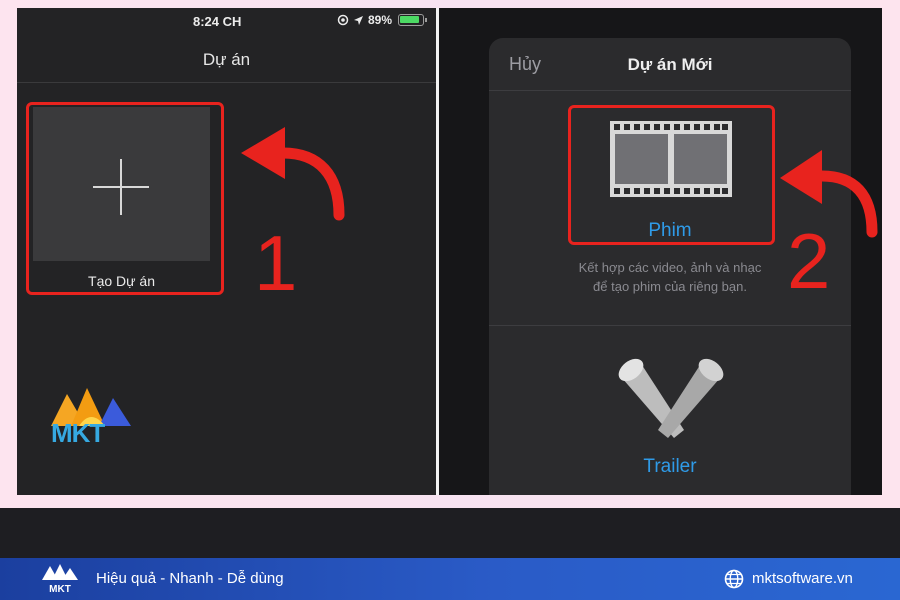  What do you see at coordinates (671, 402) in the screenshot?
I see `trailer-spotlight-icon` at bounding box center [671, 402].